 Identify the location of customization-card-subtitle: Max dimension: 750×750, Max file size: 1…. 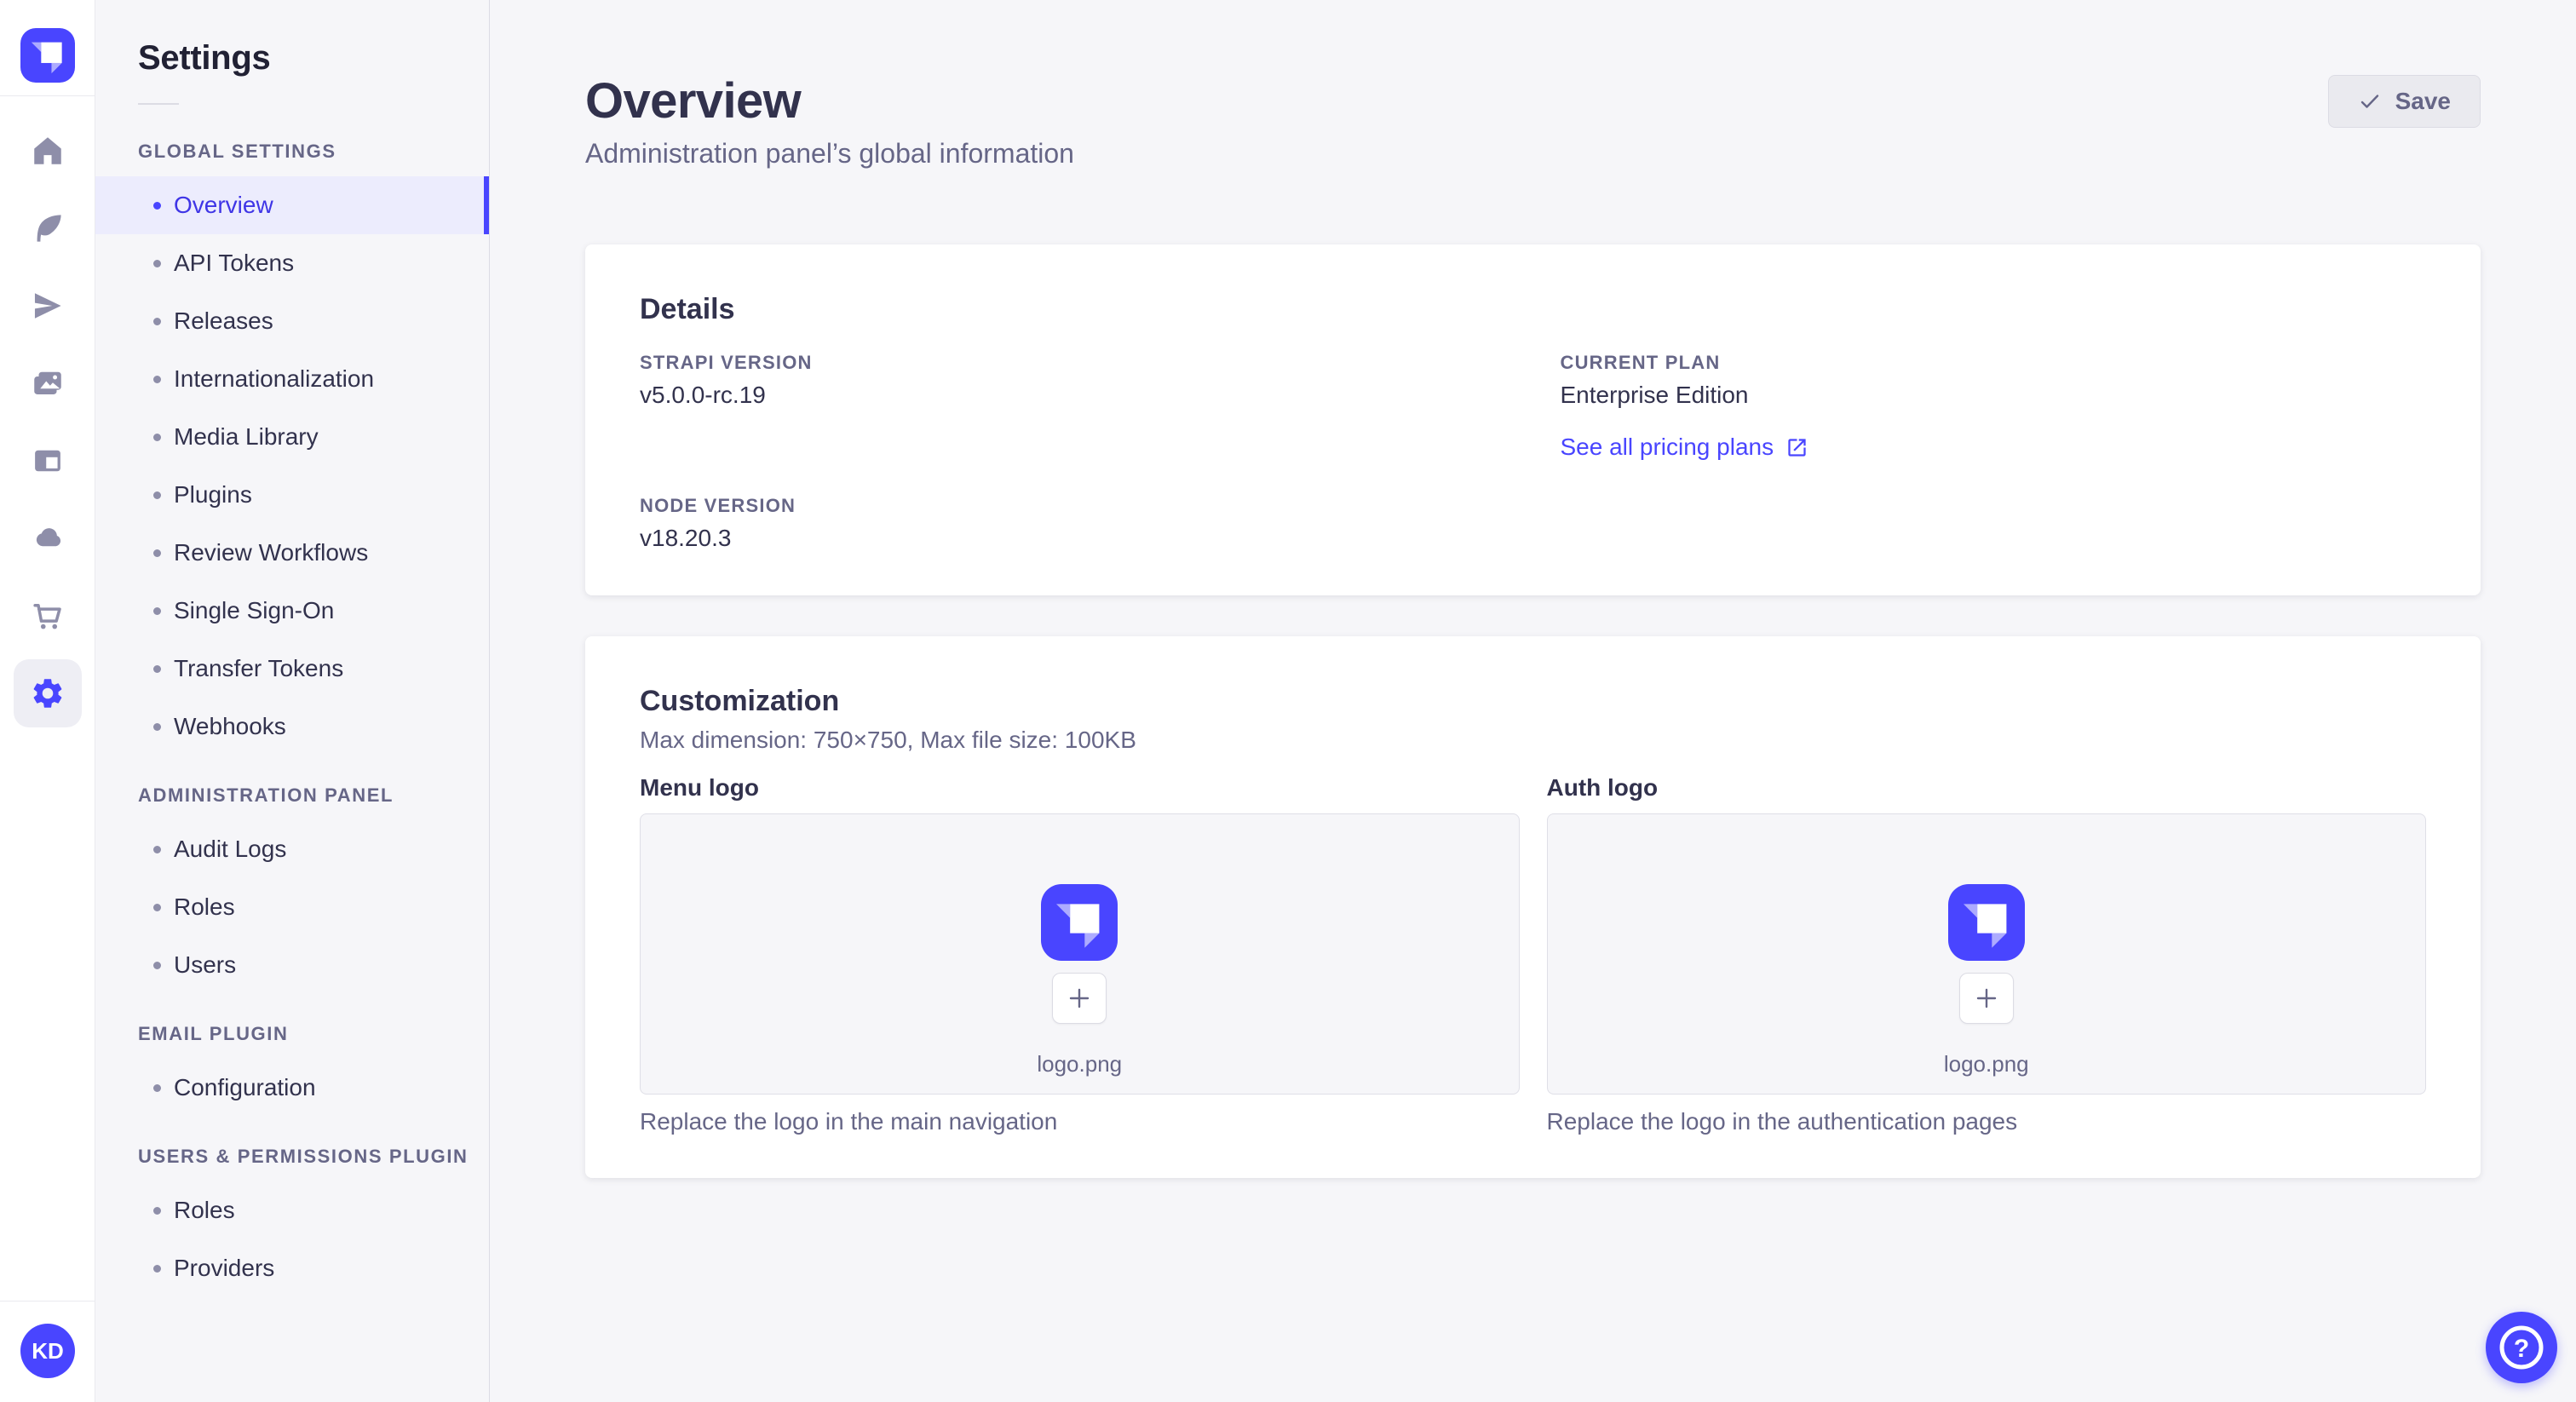
(888, 740).